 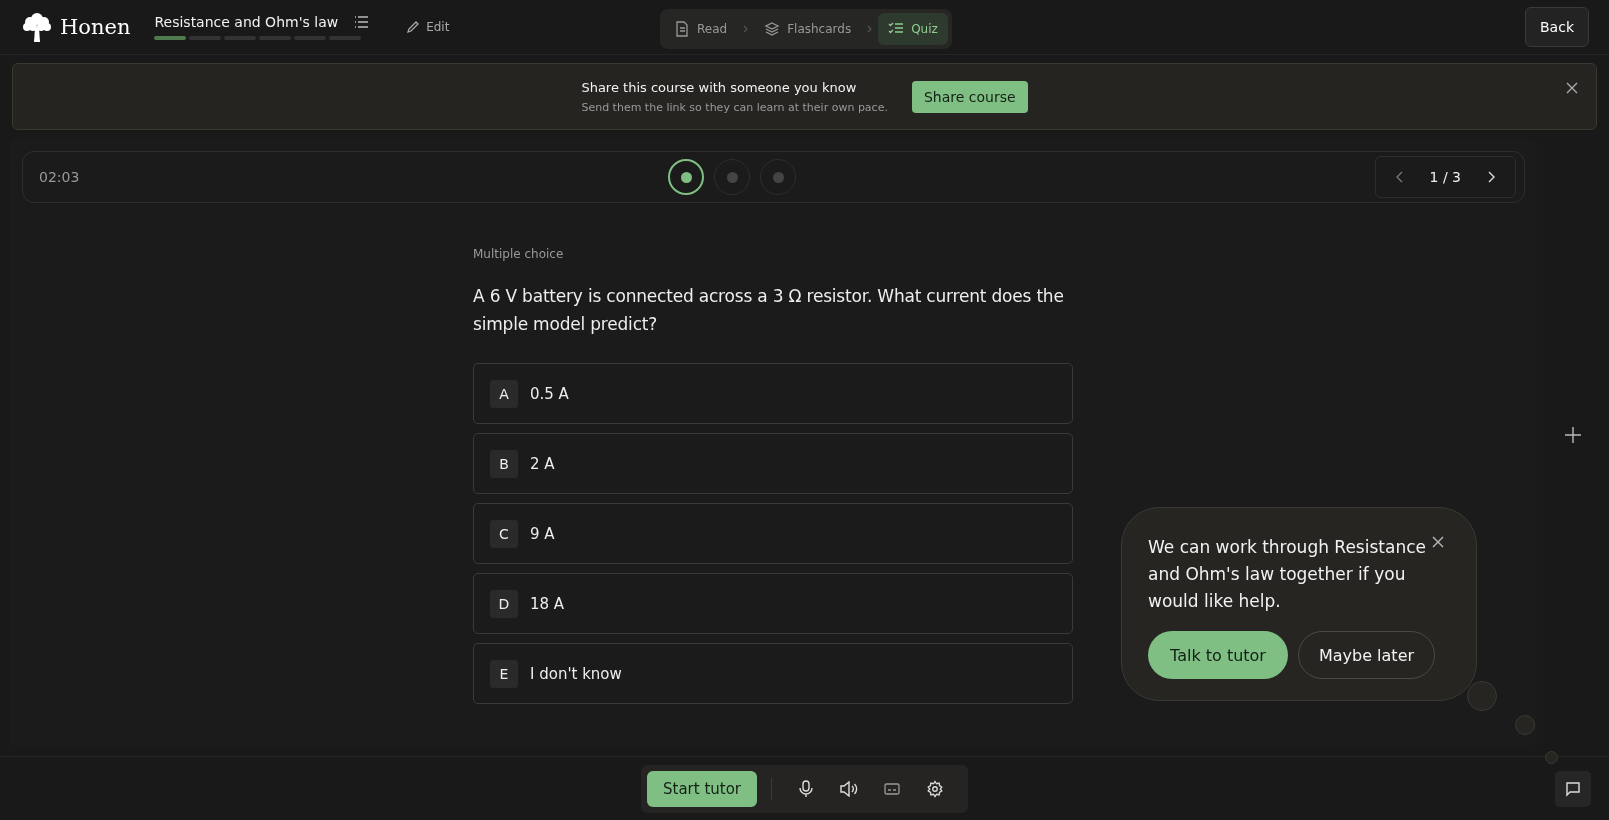 I want to click on answer-option: C 9 A, so click(x=773, y=533).